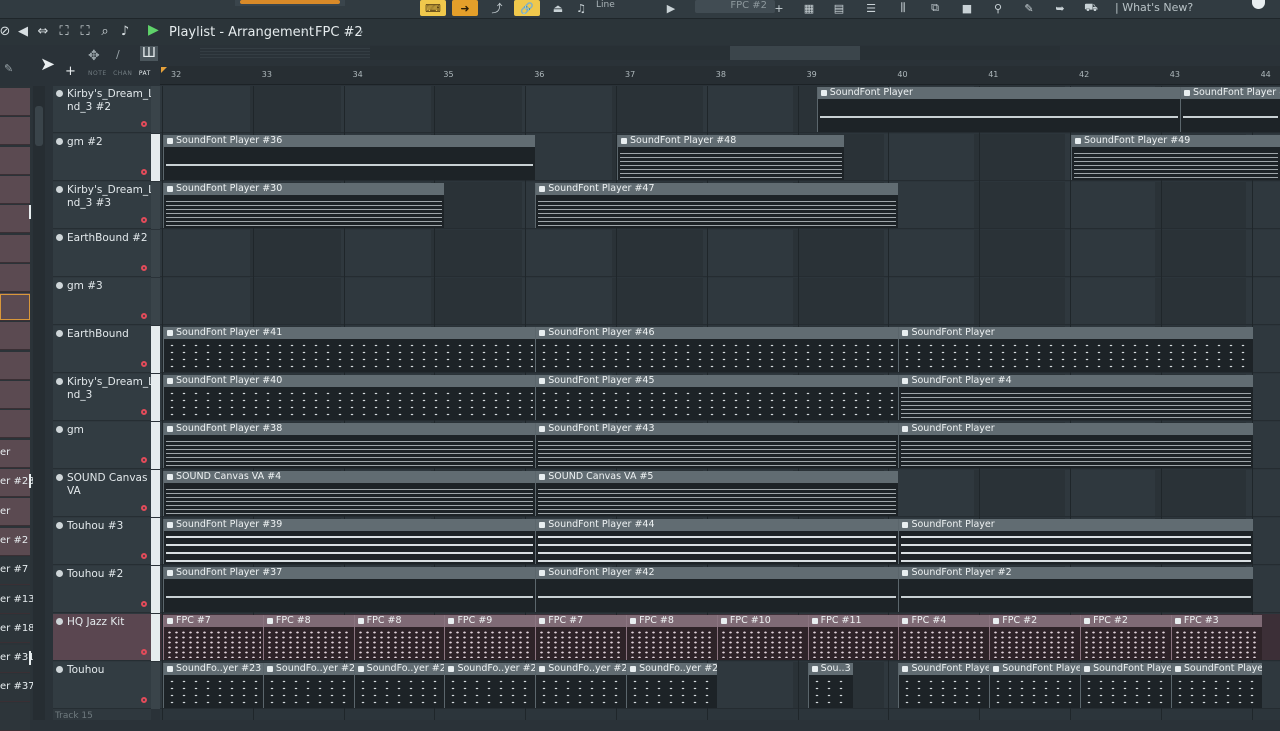 The height and width of the screenshot is (731, 1280). I want to click on audio-clip: SoundFont Player #49, so click(1175, 157).